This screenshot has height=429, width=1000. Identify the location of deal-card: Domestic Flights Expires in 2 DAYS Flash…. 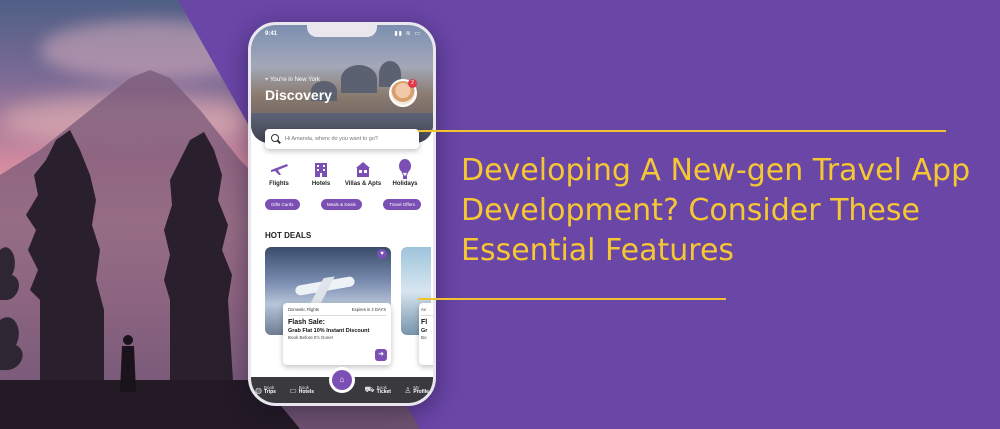
(337, 334).